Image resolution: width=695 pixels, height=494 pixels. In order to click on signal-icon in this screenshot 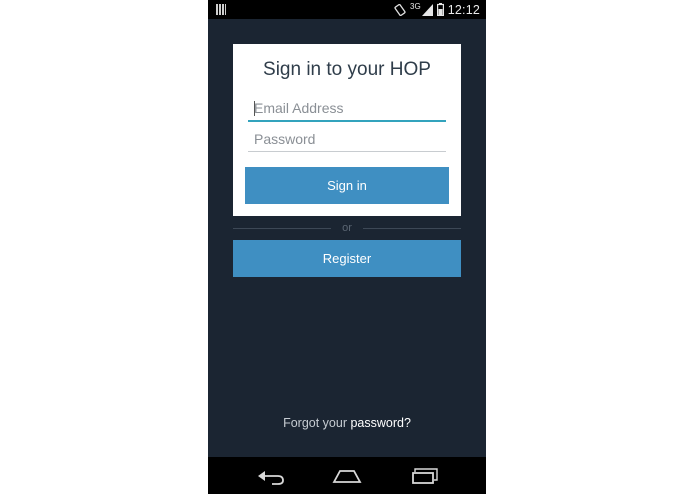, I will do `click(427, 9)`.